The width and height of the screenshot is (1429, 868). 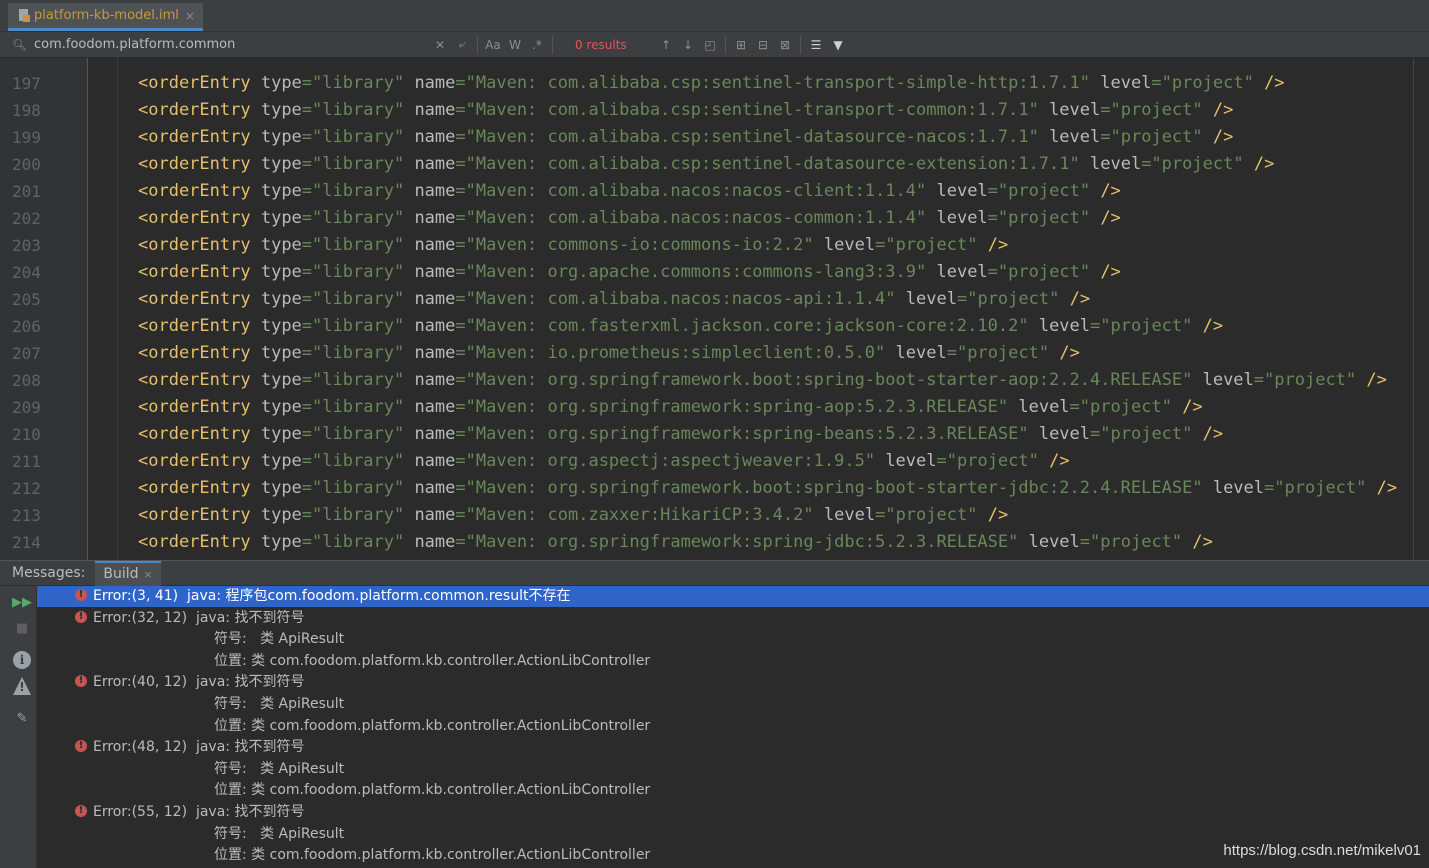 What do you see at coordinates (49, 573) in the screenshot?
I see `messages-label: Messages:` at bounding box center [49, 573].